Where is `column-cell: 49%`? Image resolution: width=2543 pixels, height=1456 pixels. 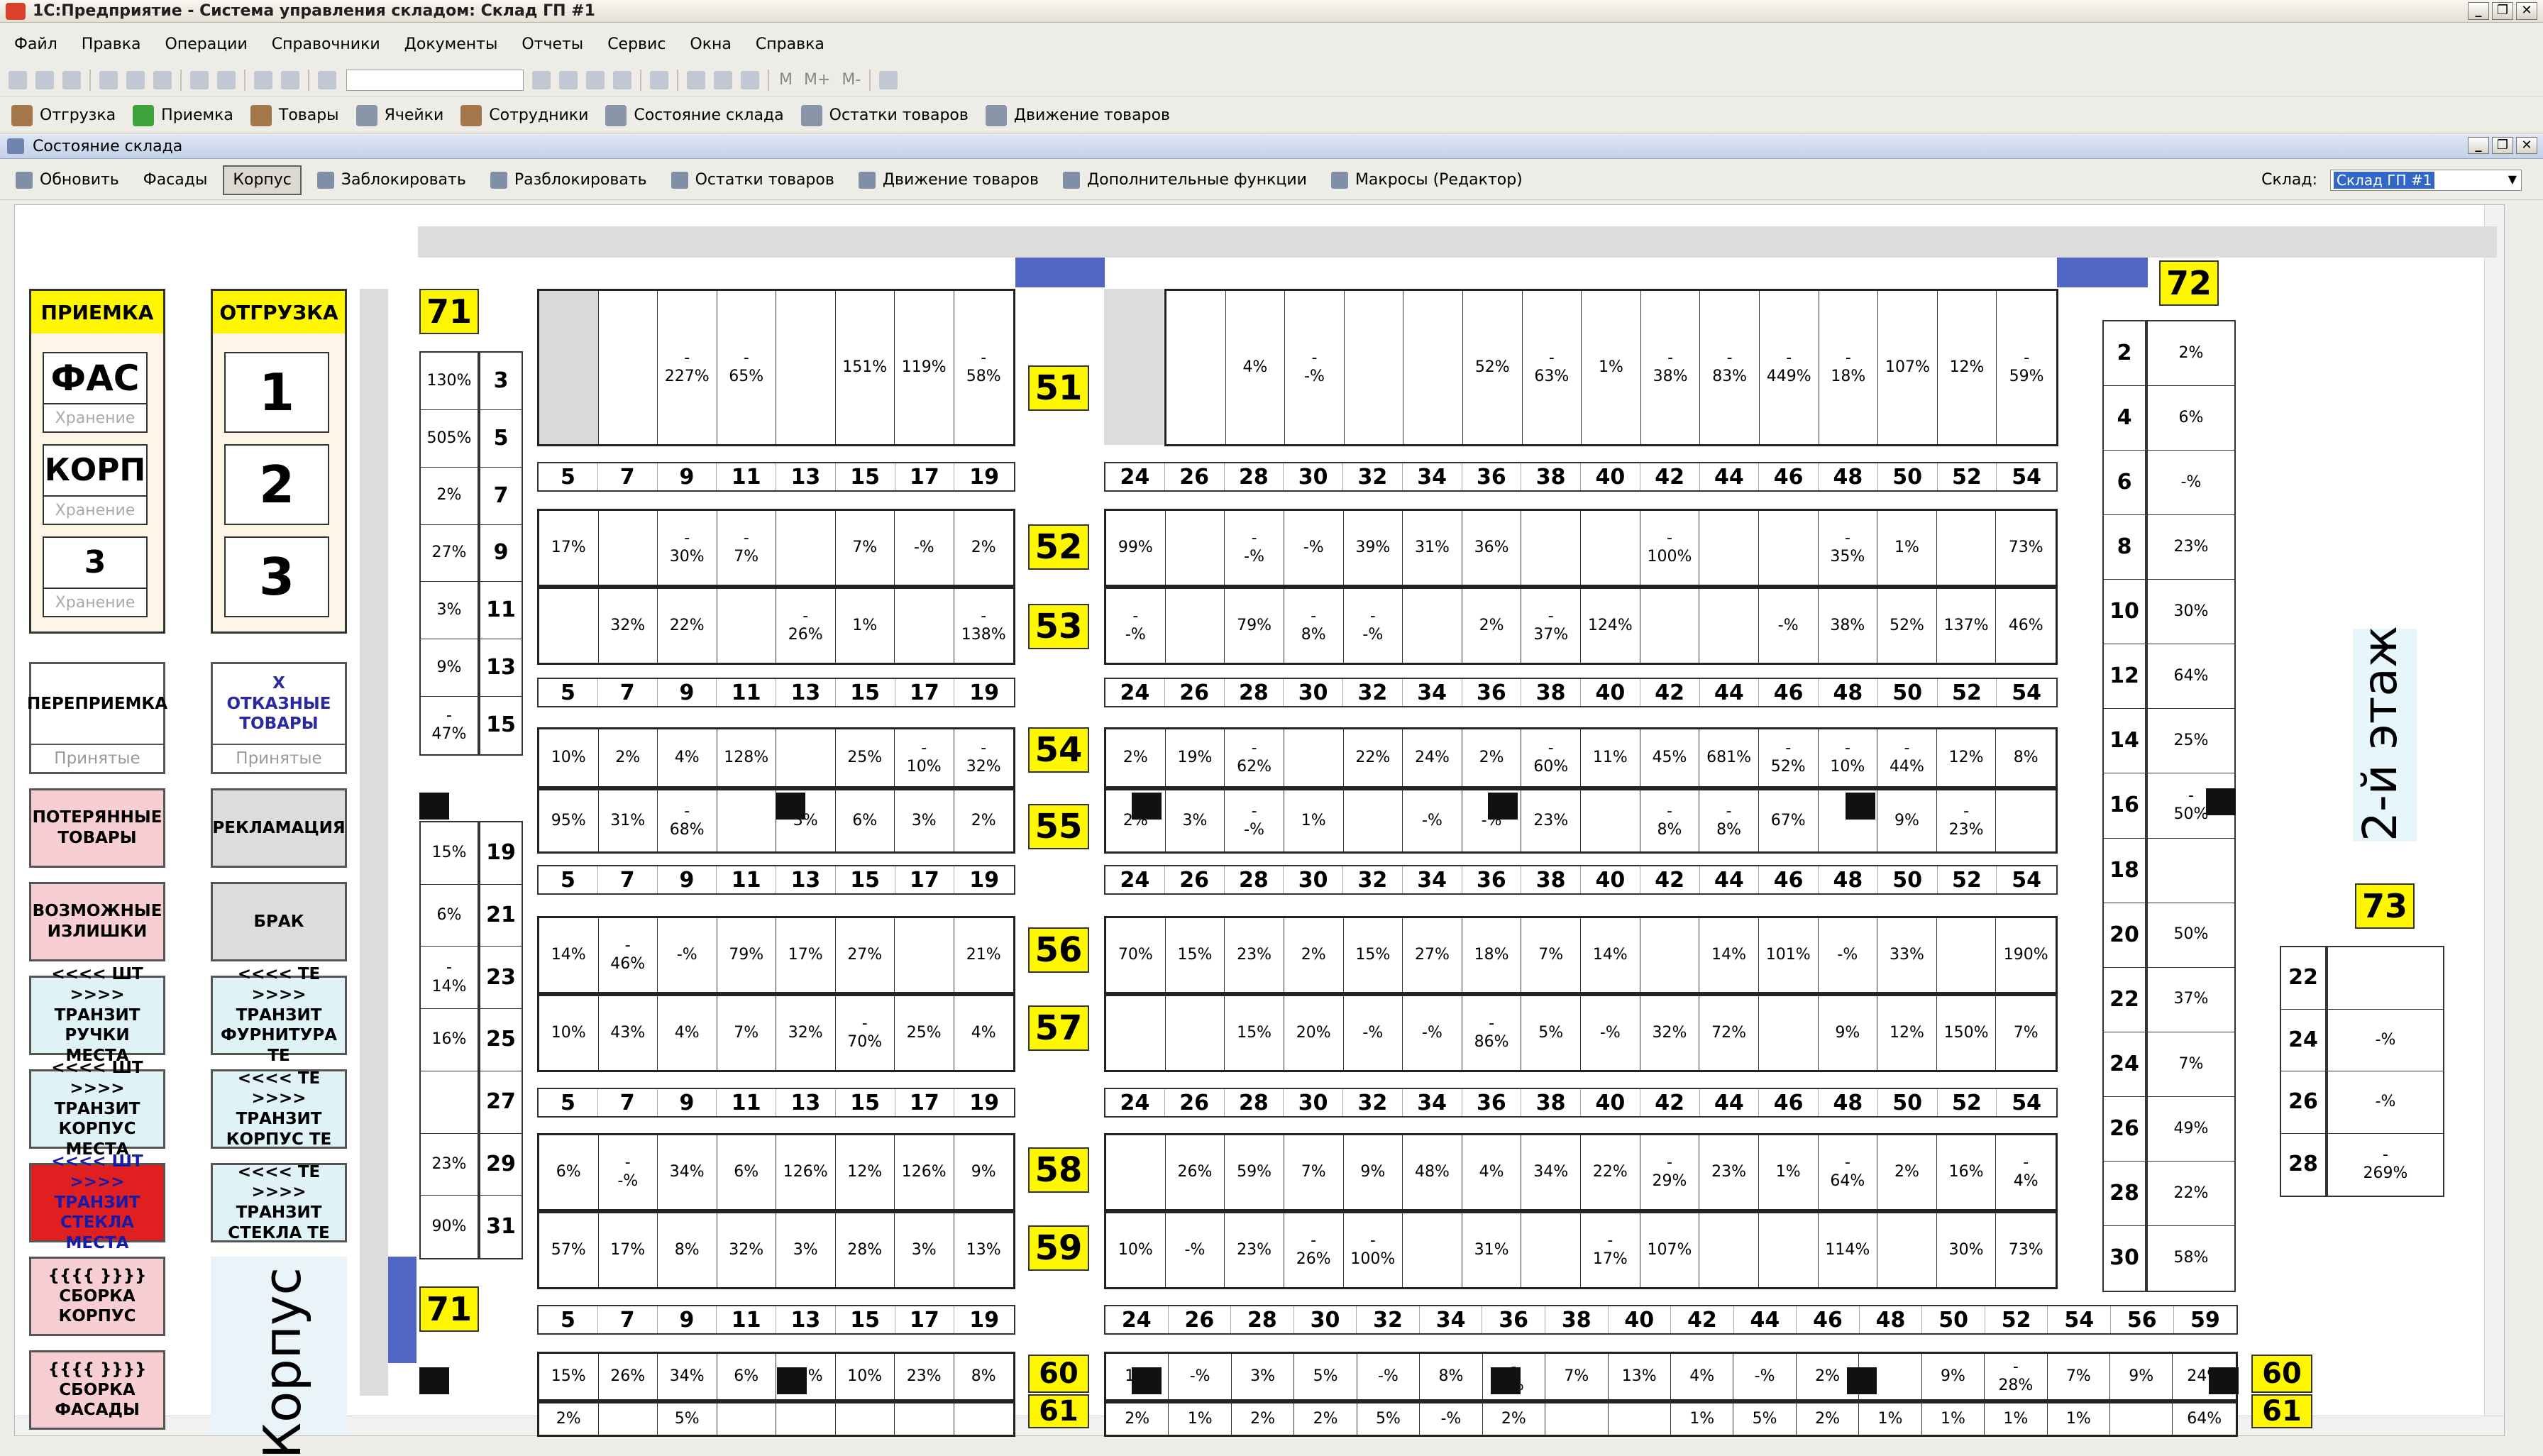
column-cell: 49% is located at coordinates (2191, 1129).